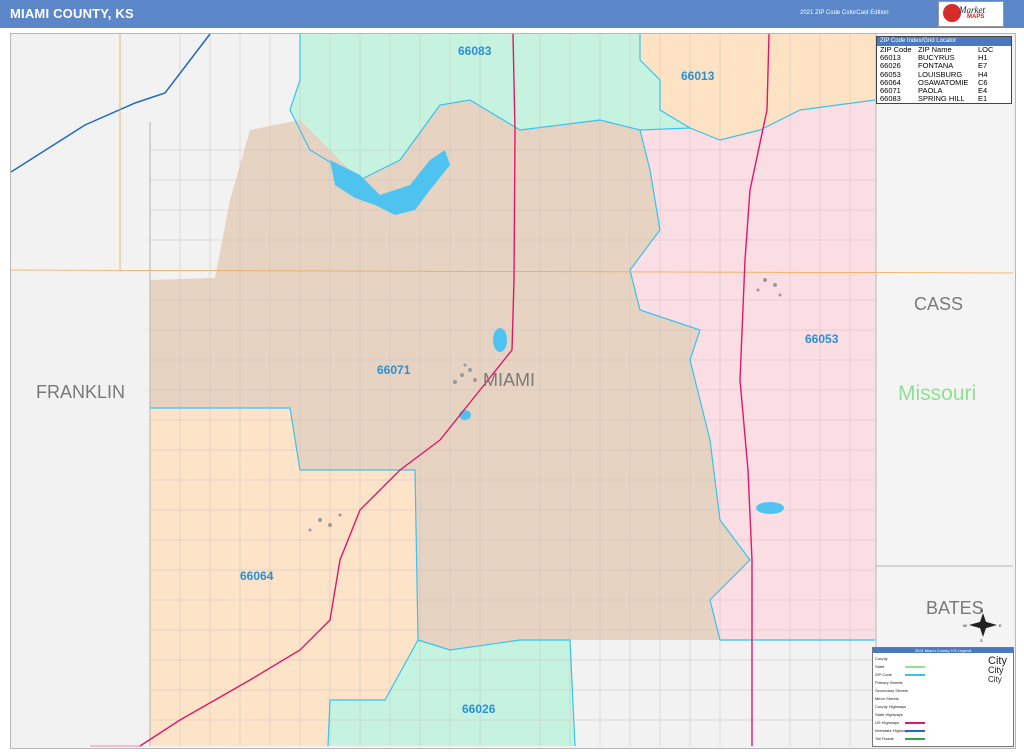 The width and height of the screenshot is (1024, 752). What do you see at coordinates (981, 640) in the screenshot?
I see `compass-s: S` at bounding box center [981, 640].